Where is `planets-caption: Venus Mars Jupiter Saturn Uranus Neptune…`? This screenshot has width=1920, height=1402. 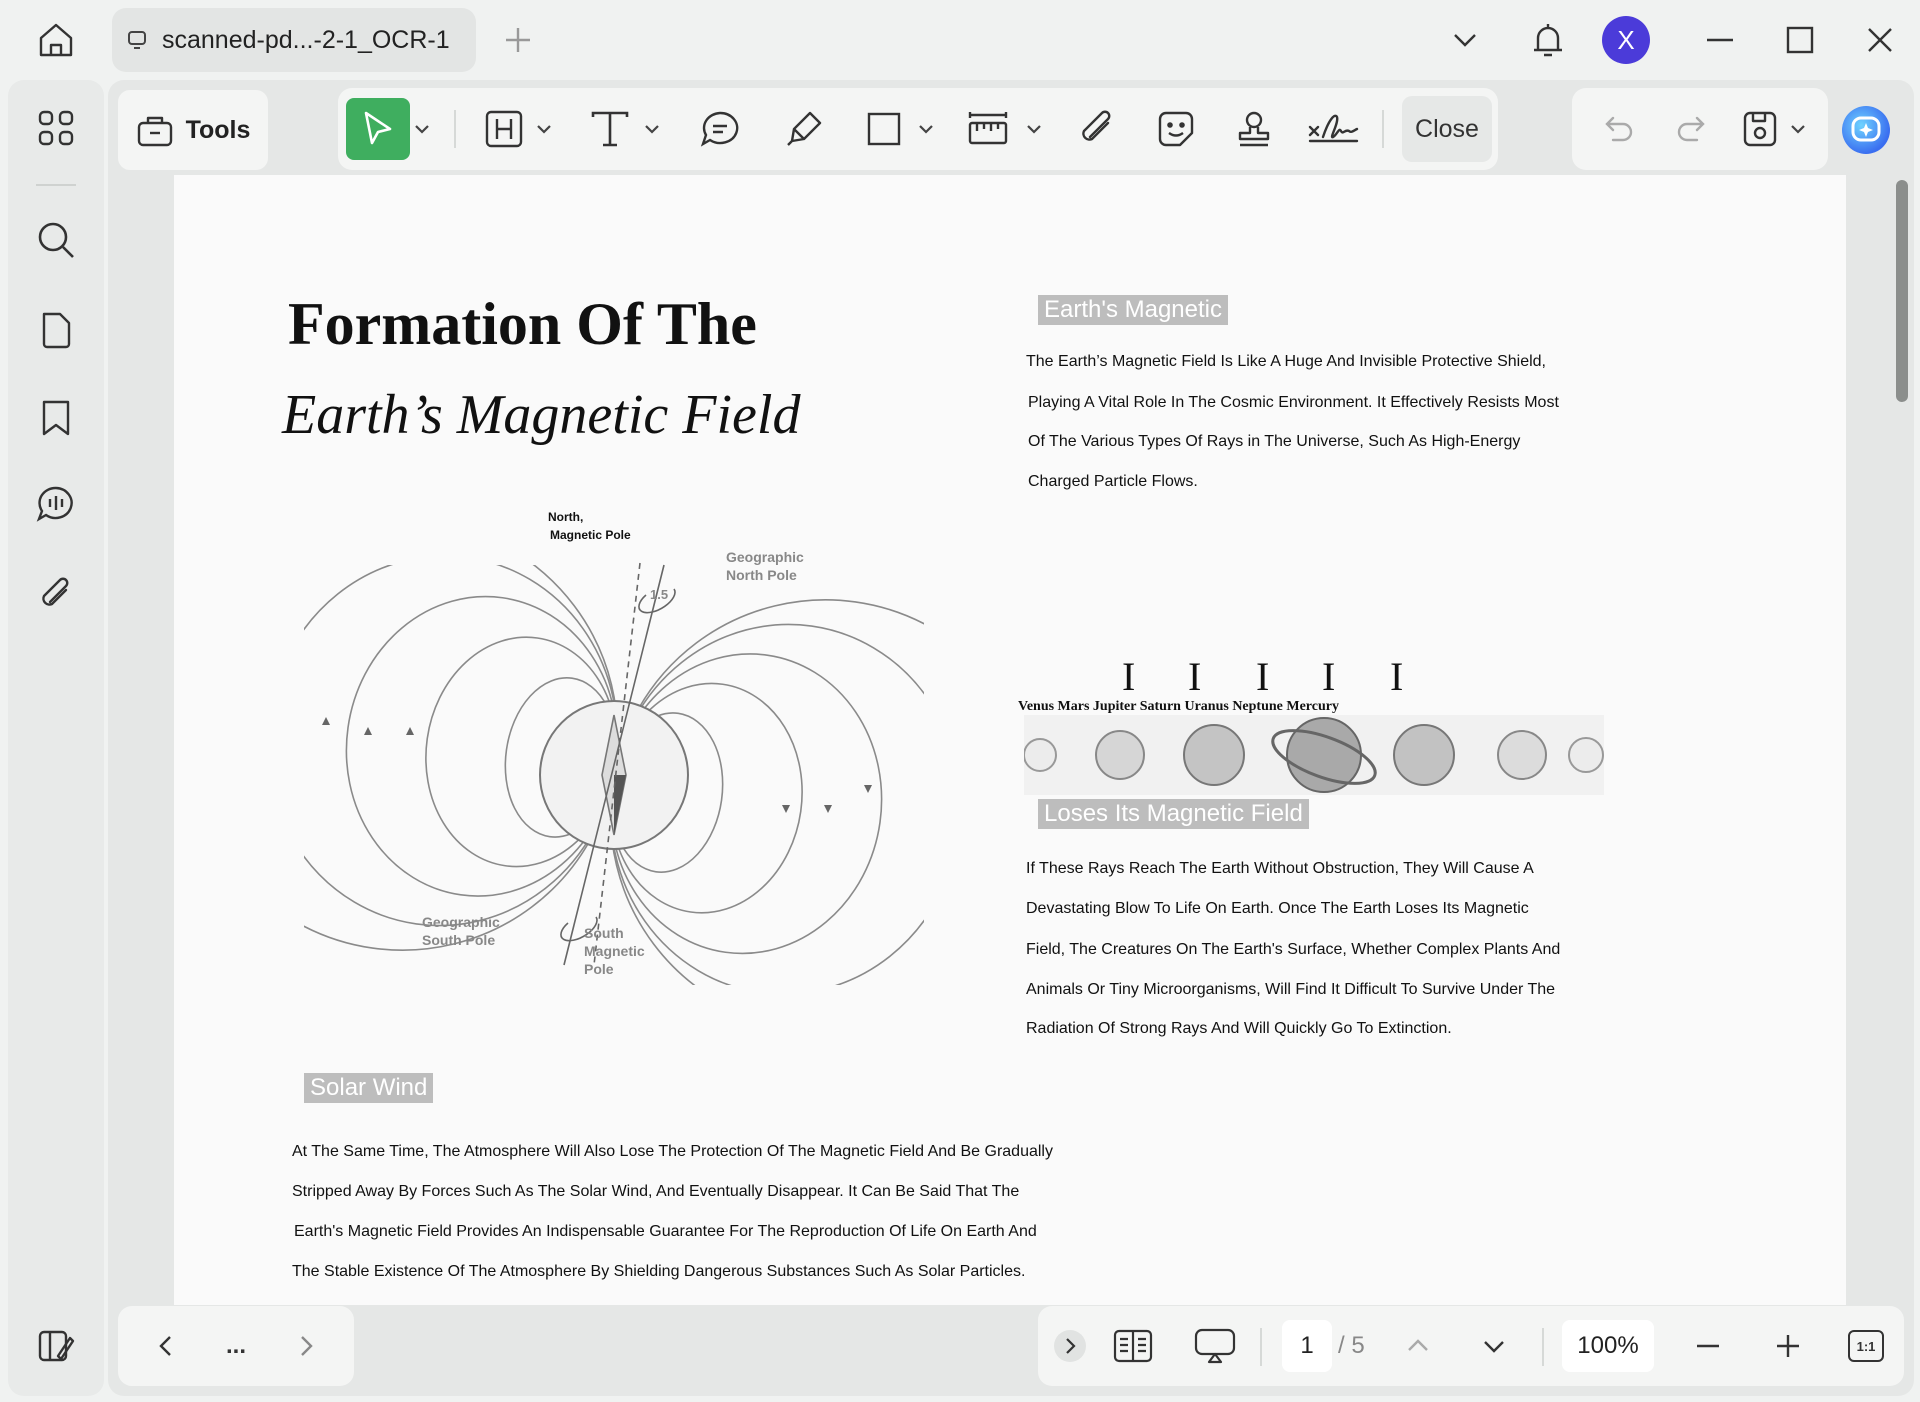 planets-caption: Venus Mars Jupiter Saturn Uranus Neptune… is located at coordinates (1178, 706).